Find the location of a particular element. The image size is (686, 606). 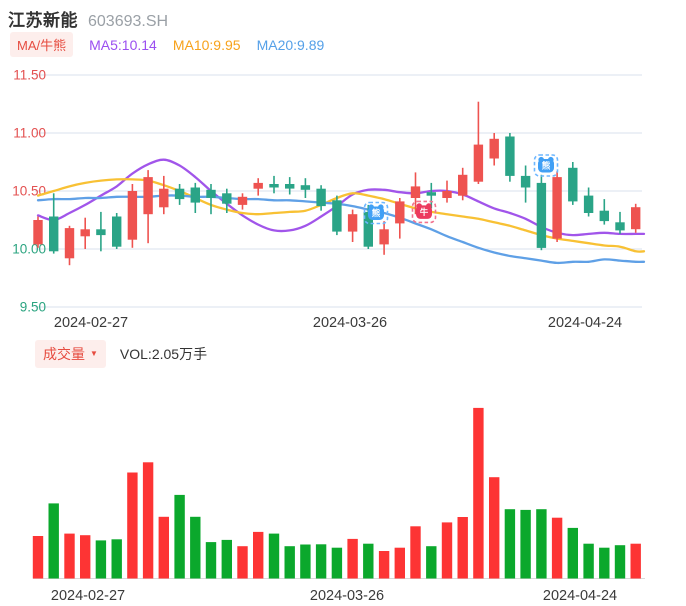

price-x-axis-label: 2024-04-24 is located at coordinates (585, 323).